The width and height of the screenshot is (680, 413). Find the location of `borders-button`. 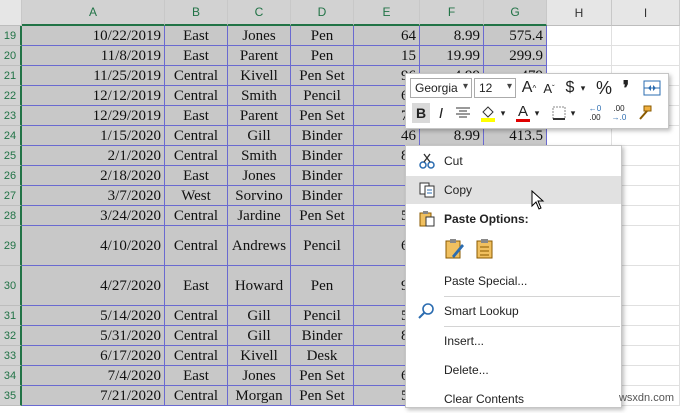

borders-button is located at coordinates (559, 113).